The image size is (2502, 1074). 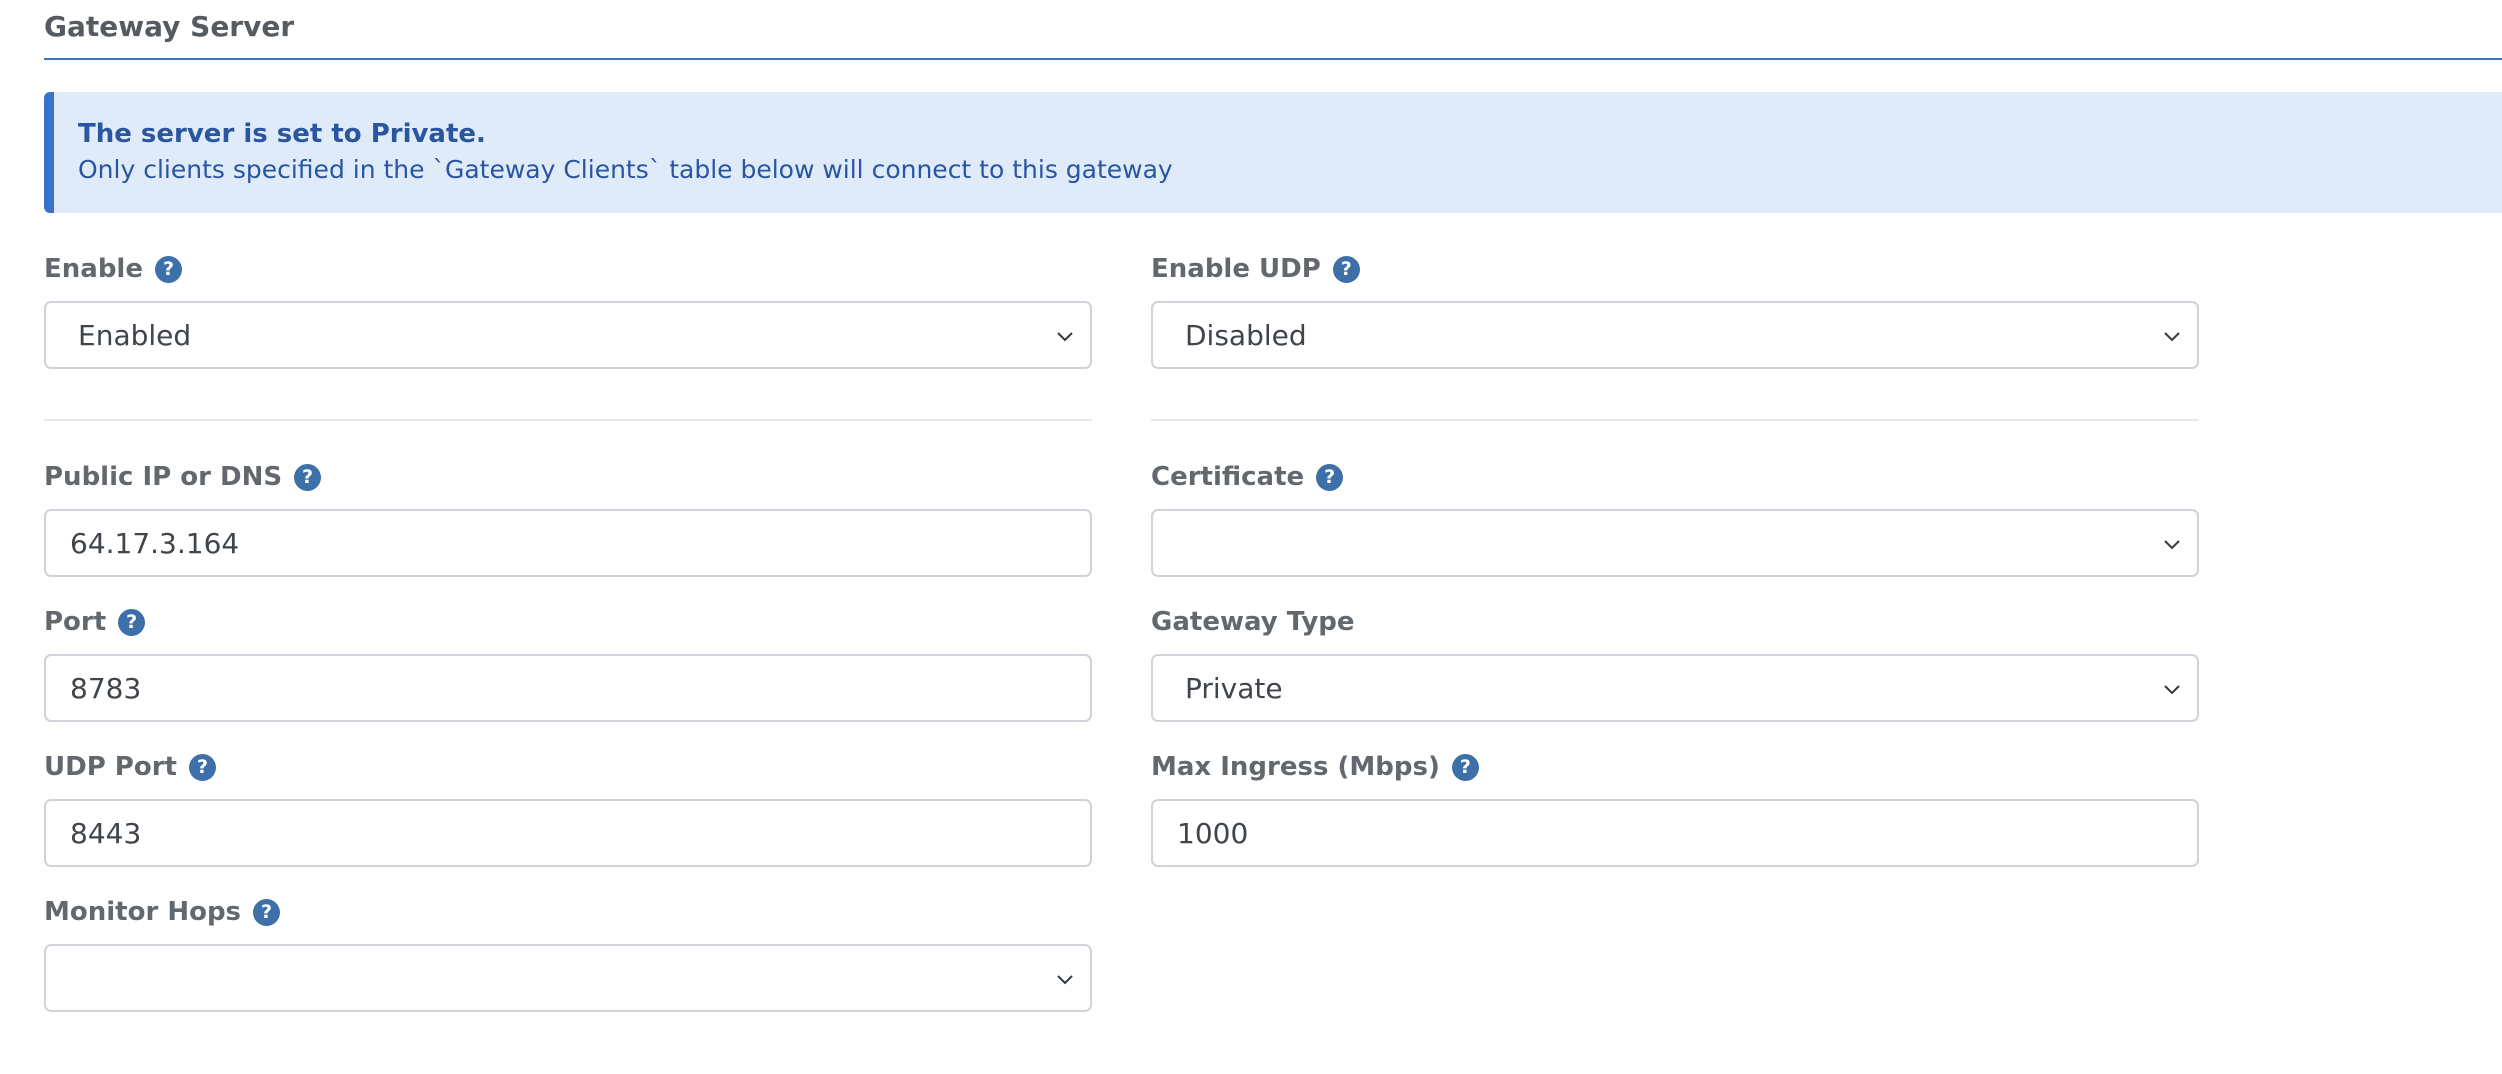 I want to click on port-input: 8783, so click(x=568, y=688).